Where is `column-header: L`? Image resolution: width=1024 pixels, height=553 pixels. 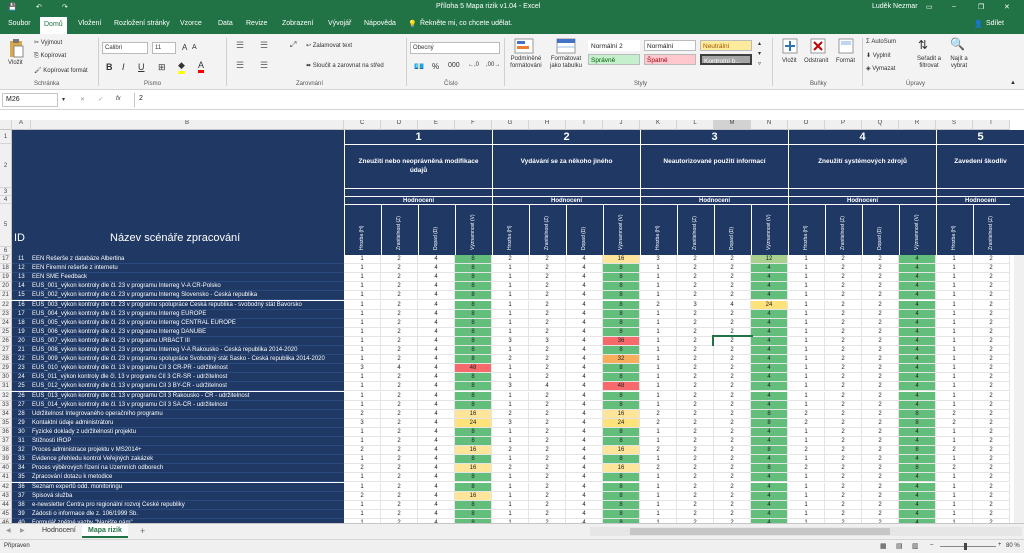
column-header: L is located at coordinates (695, 125).